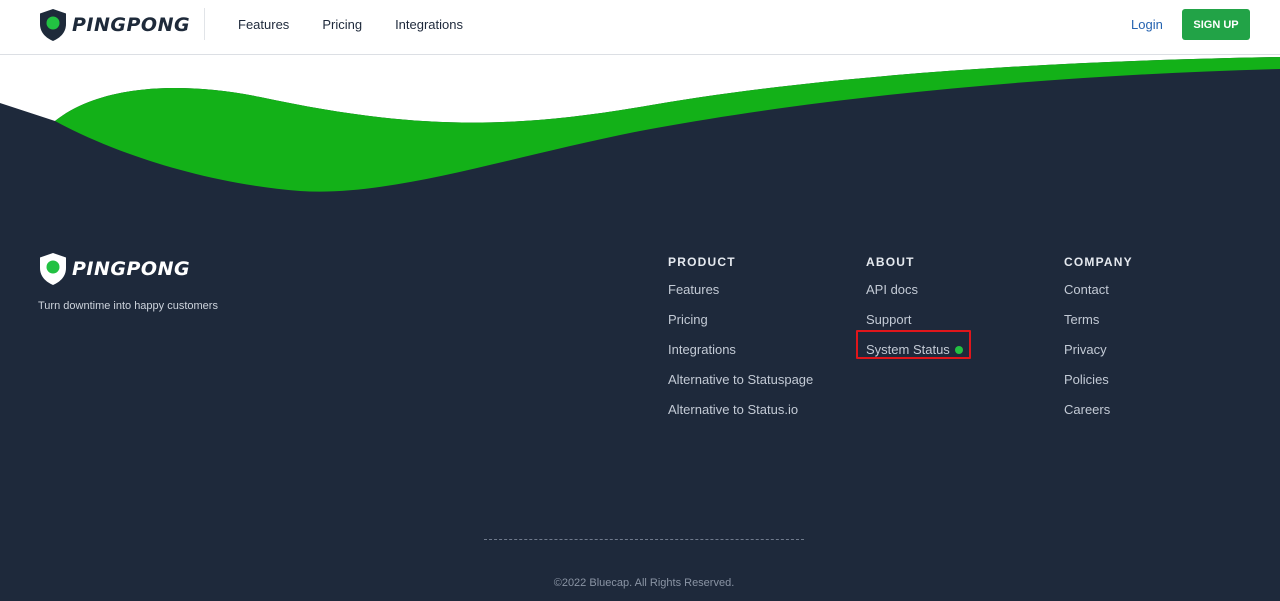  Describe the element at coordinates (1147, 24) in the screenshot. I see `login-link: Login` at that location.